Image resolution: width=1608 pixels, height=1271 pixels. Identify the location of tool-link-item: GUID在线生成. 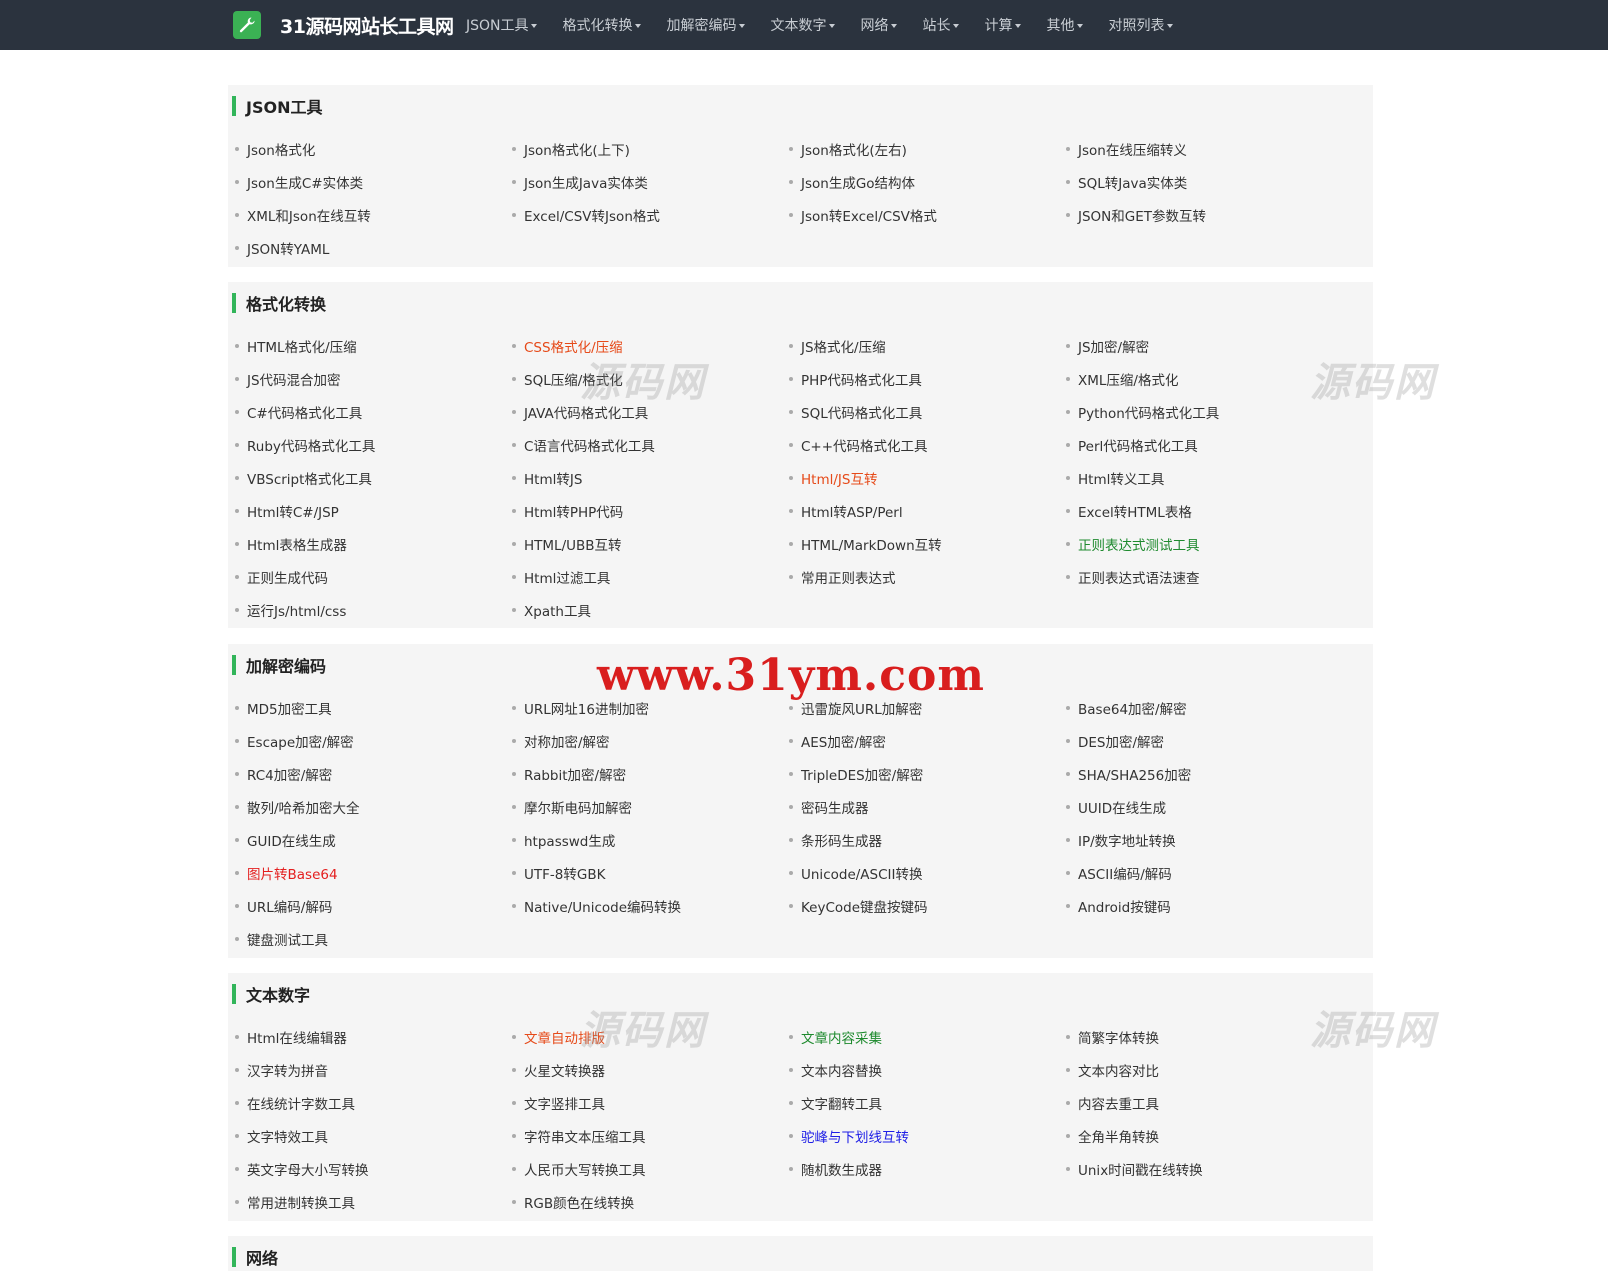
(373, 839).